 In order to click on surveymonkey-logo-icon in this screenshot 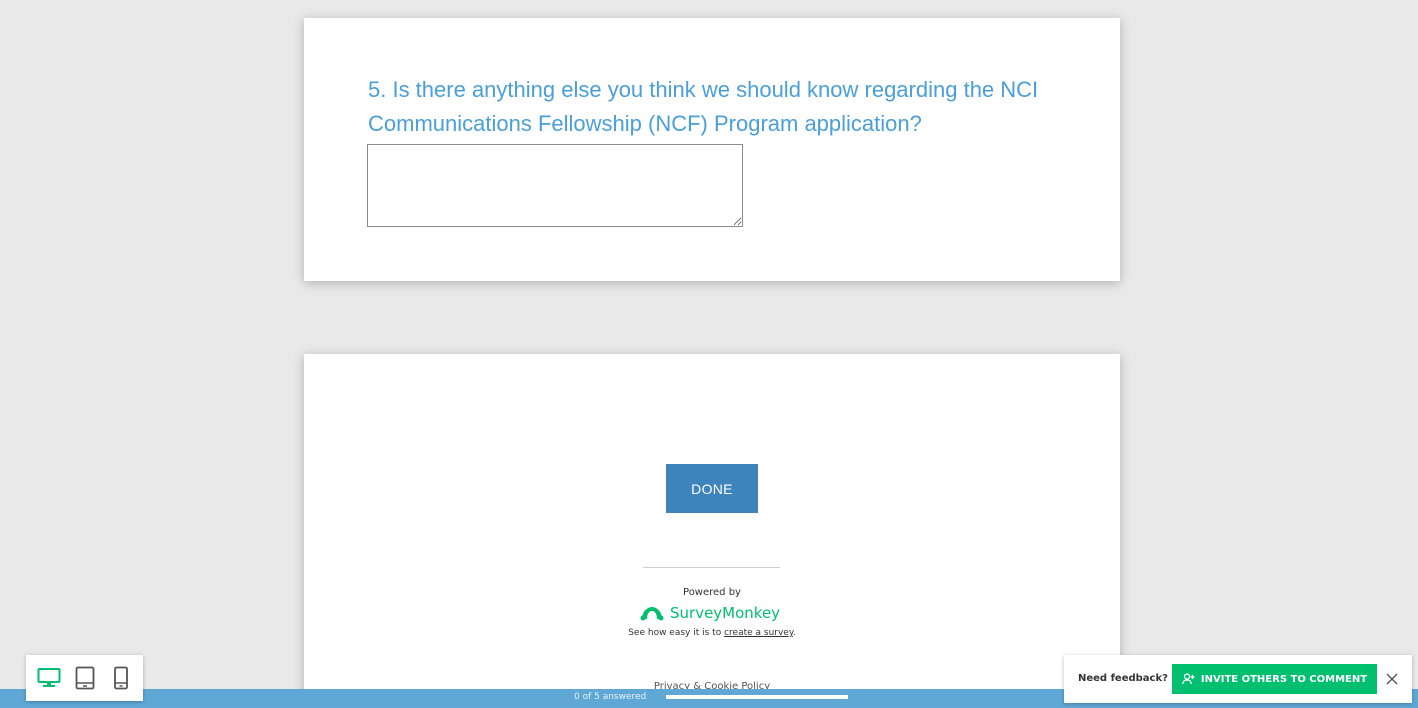, I will do `click(652, 614)`.